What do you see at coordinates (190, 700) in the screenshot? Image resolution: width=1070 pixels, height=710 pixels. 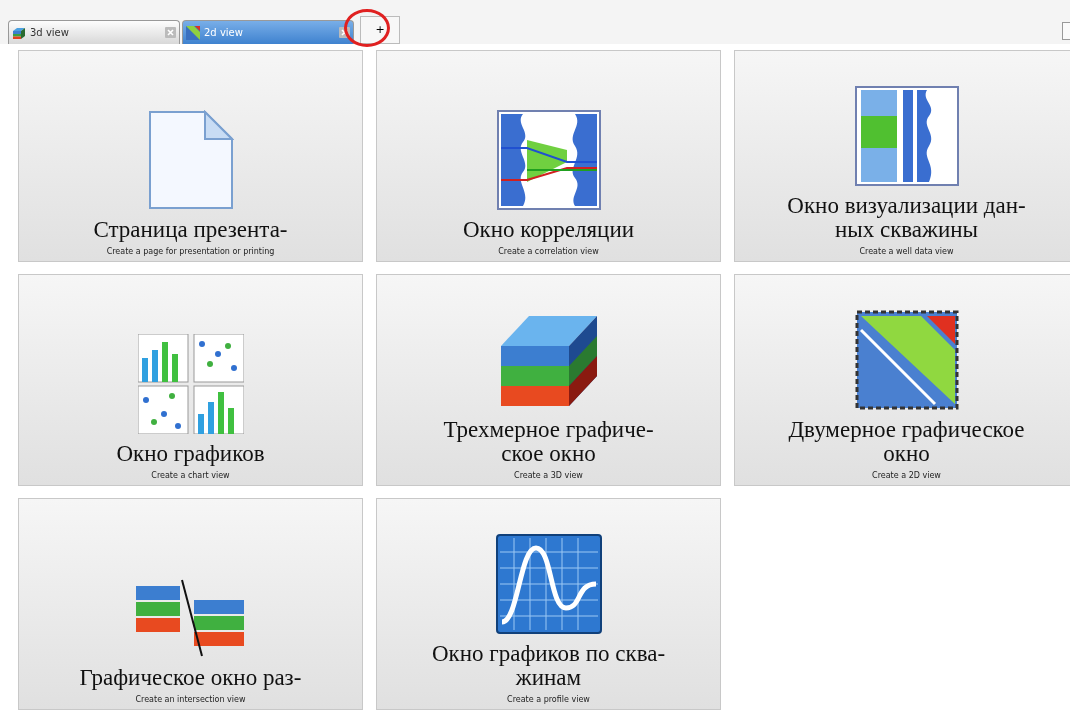 I see `tile-description: Create an intersection view` at bounding box center [190, 700].